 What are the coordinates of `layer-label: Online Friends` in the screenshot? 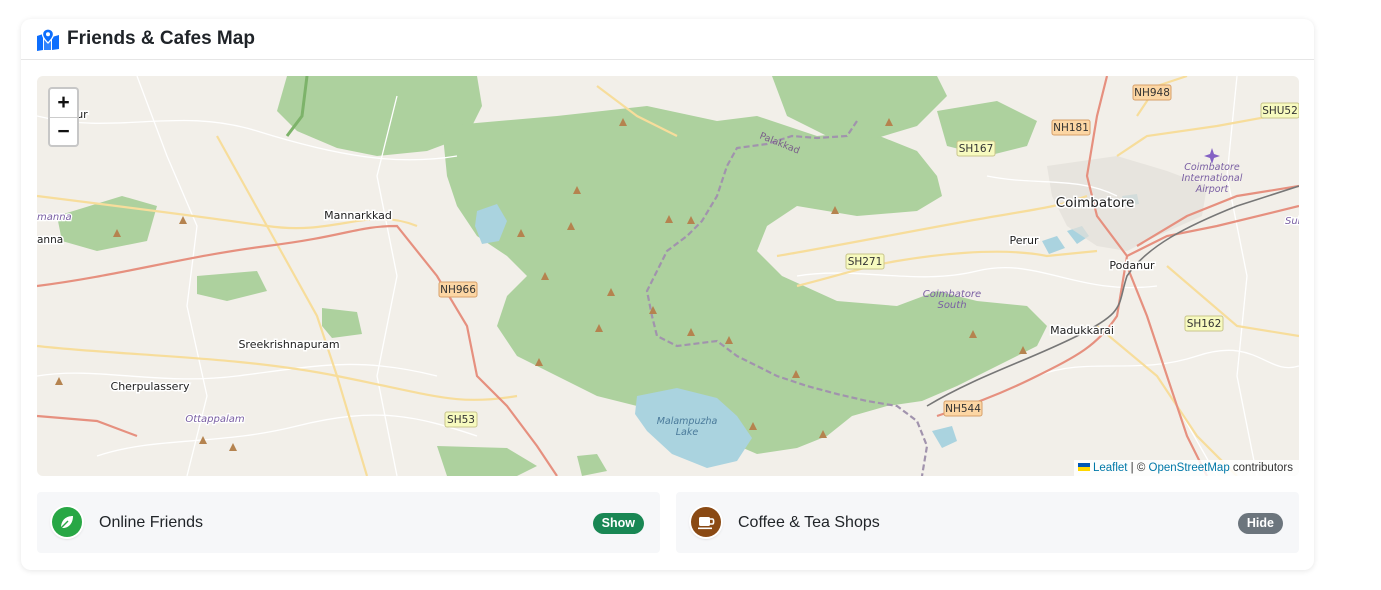 It's located at (151, 522).